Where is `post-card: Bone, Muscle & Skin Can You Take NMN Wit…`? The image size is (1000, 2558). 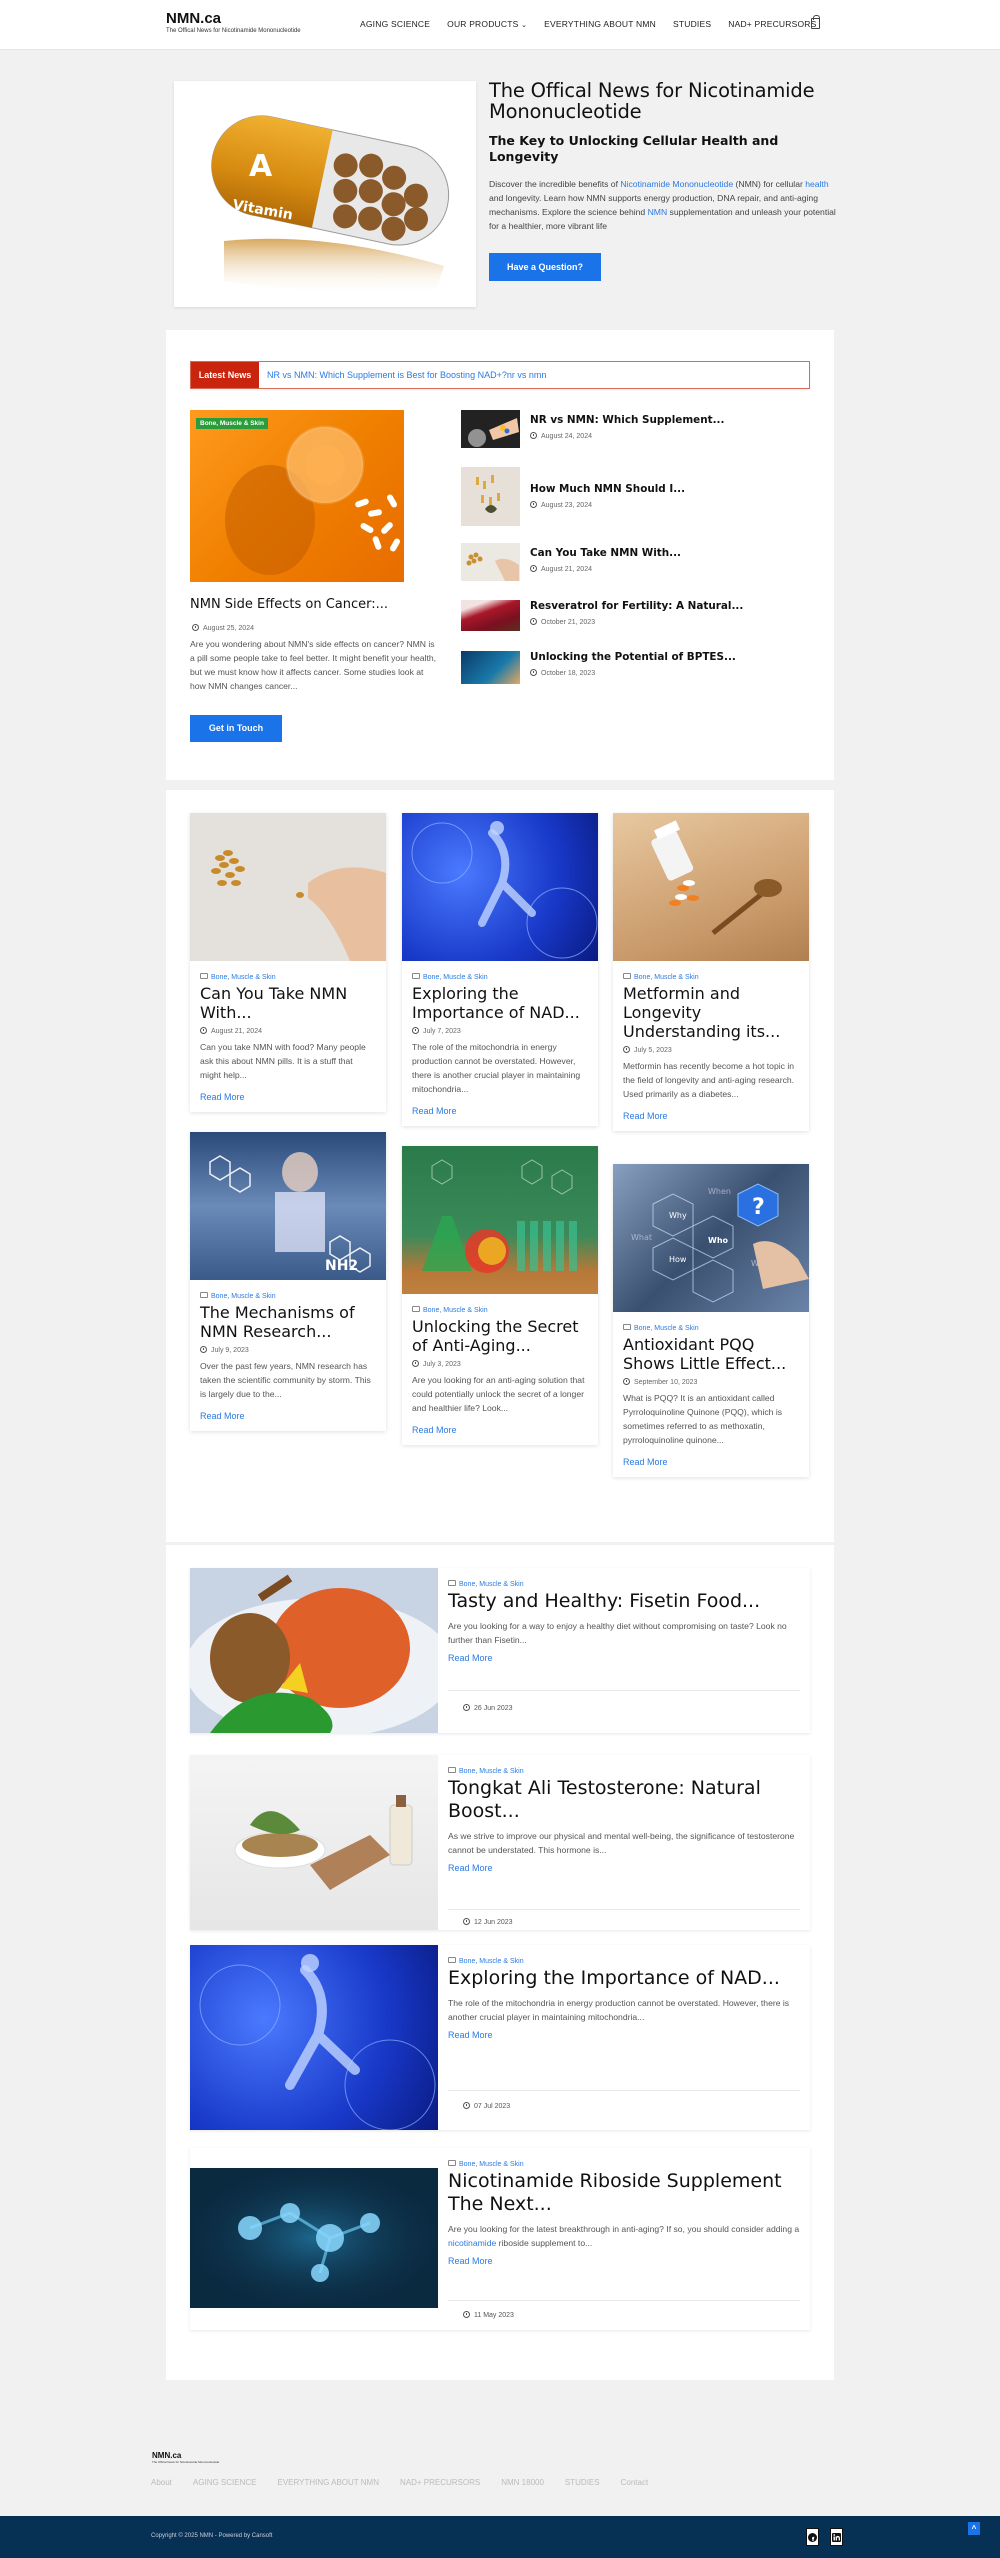
post-card: Bone, Muscle & Skin Can You Take NMN Wit… is located at coordinates (288, 962).